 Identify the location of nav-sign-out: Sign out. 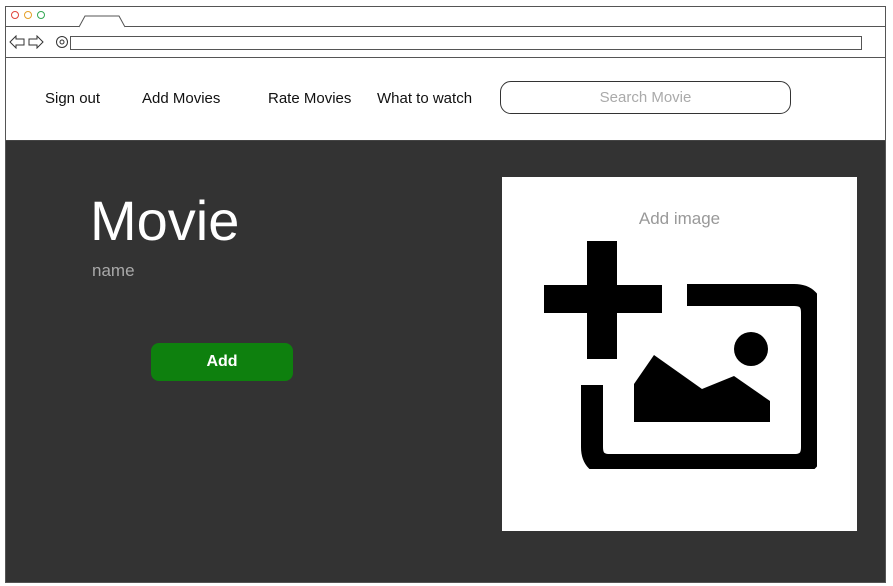
(72, 98).